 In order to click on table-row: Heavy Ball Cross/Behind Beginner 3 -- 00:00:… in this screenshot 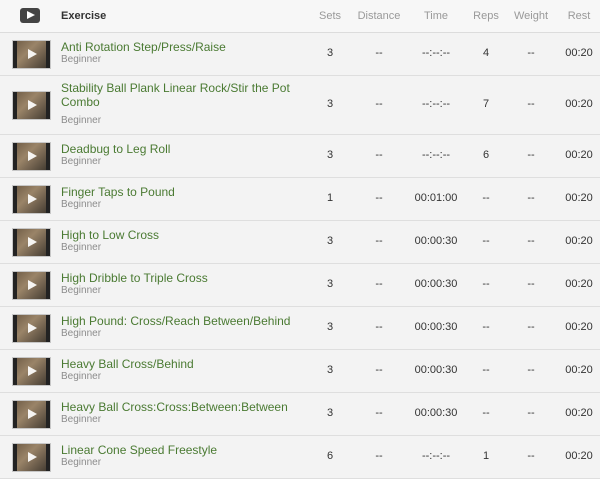, I will do `click(300, 371)`.